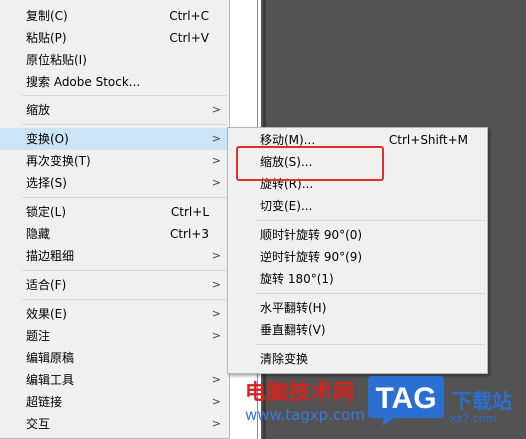 This screenshot has width=526, height=439. Describe the element at coordinates (38, 336) in the screenshot. I see `menu-item-label: 题注` at that location.